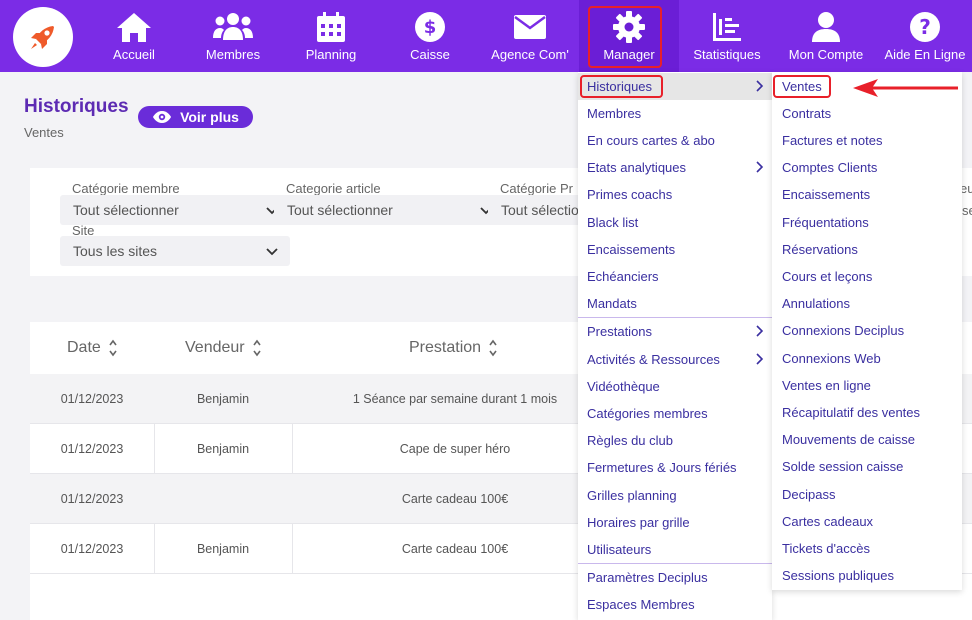 This screenshot has width=972, height=620. I want to click on submenu-item-solde-session-caisse: Solde session caisse, so click(867, 466).